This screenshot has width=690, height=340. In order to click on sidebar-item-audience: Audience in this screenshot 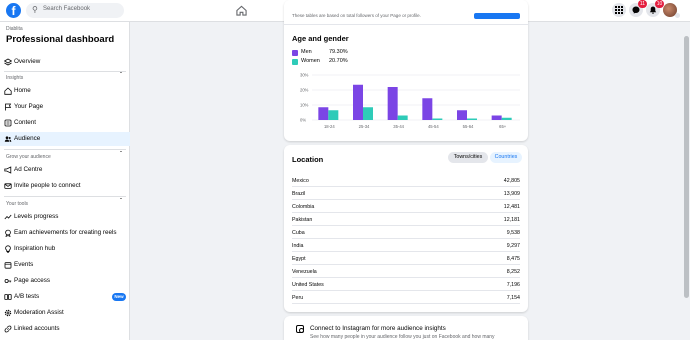, I will do `click(65, 139)`.